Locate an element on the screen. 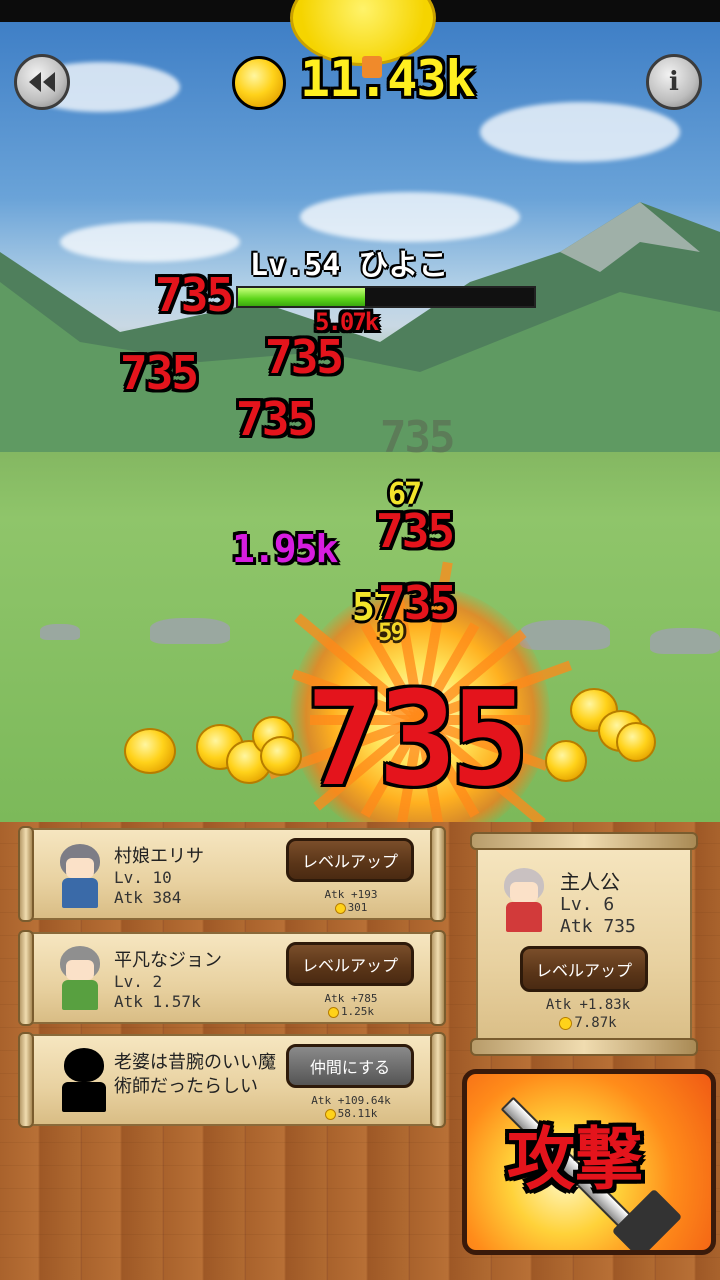 Image resolution: width=720 pixels, height=1280 pixels. attack-button: 攻撃 is located at coordinates (589, 1162).